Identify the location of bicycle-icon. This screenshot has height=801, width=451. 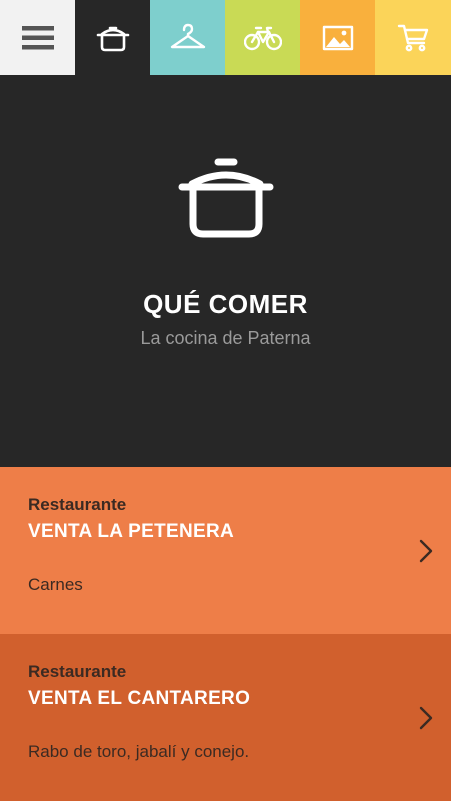
(262, 38).